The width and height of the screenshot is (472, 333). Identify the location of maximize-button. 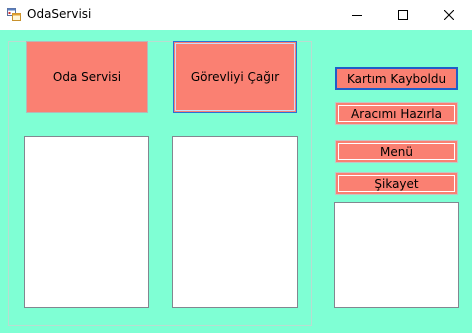
(403, 15).